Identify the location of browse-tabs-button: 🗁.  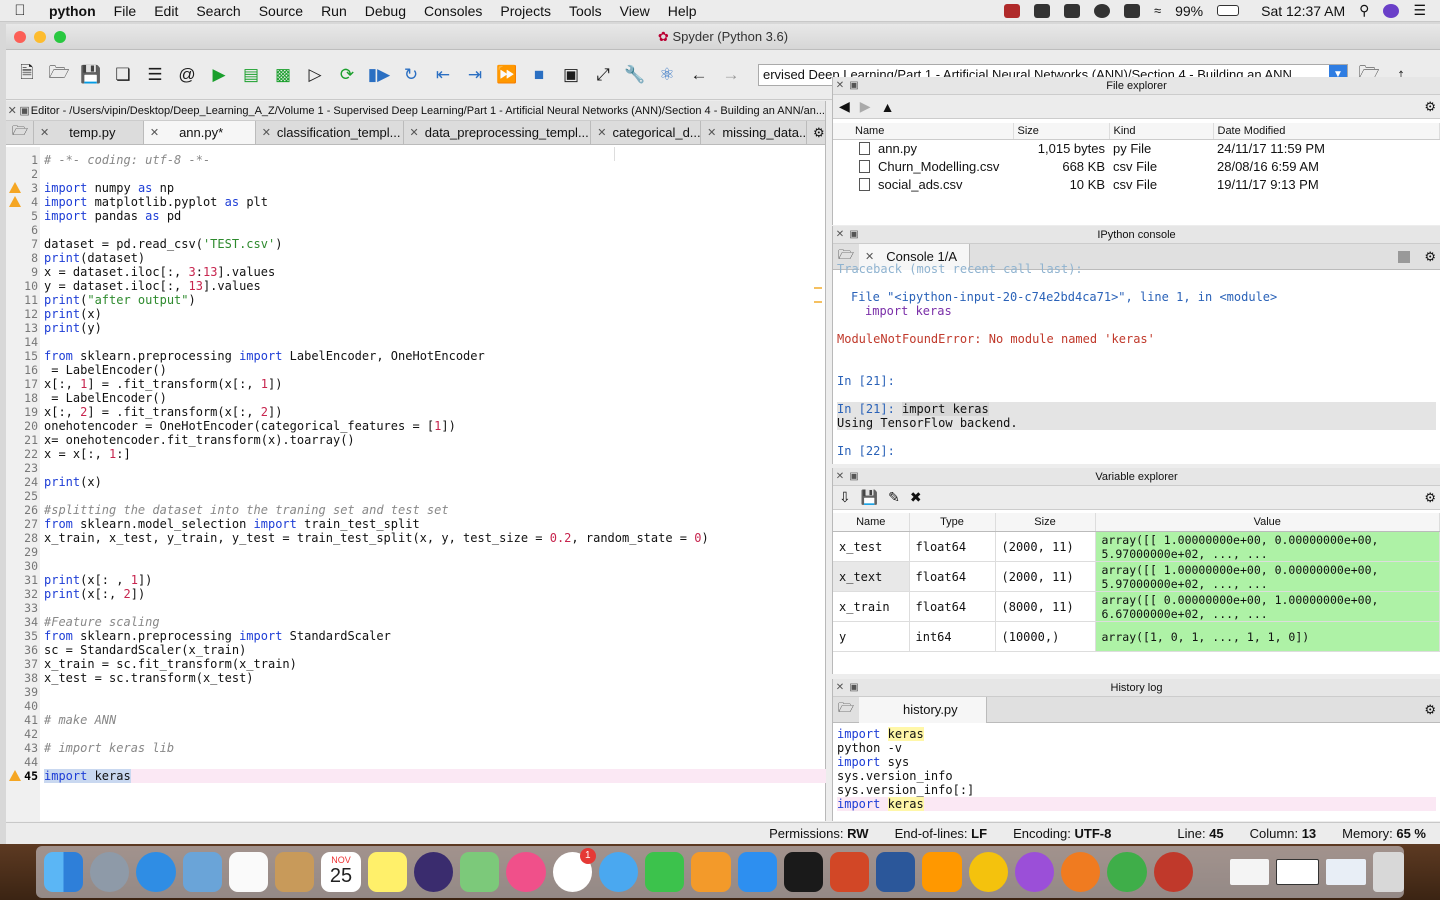
(20, 132).